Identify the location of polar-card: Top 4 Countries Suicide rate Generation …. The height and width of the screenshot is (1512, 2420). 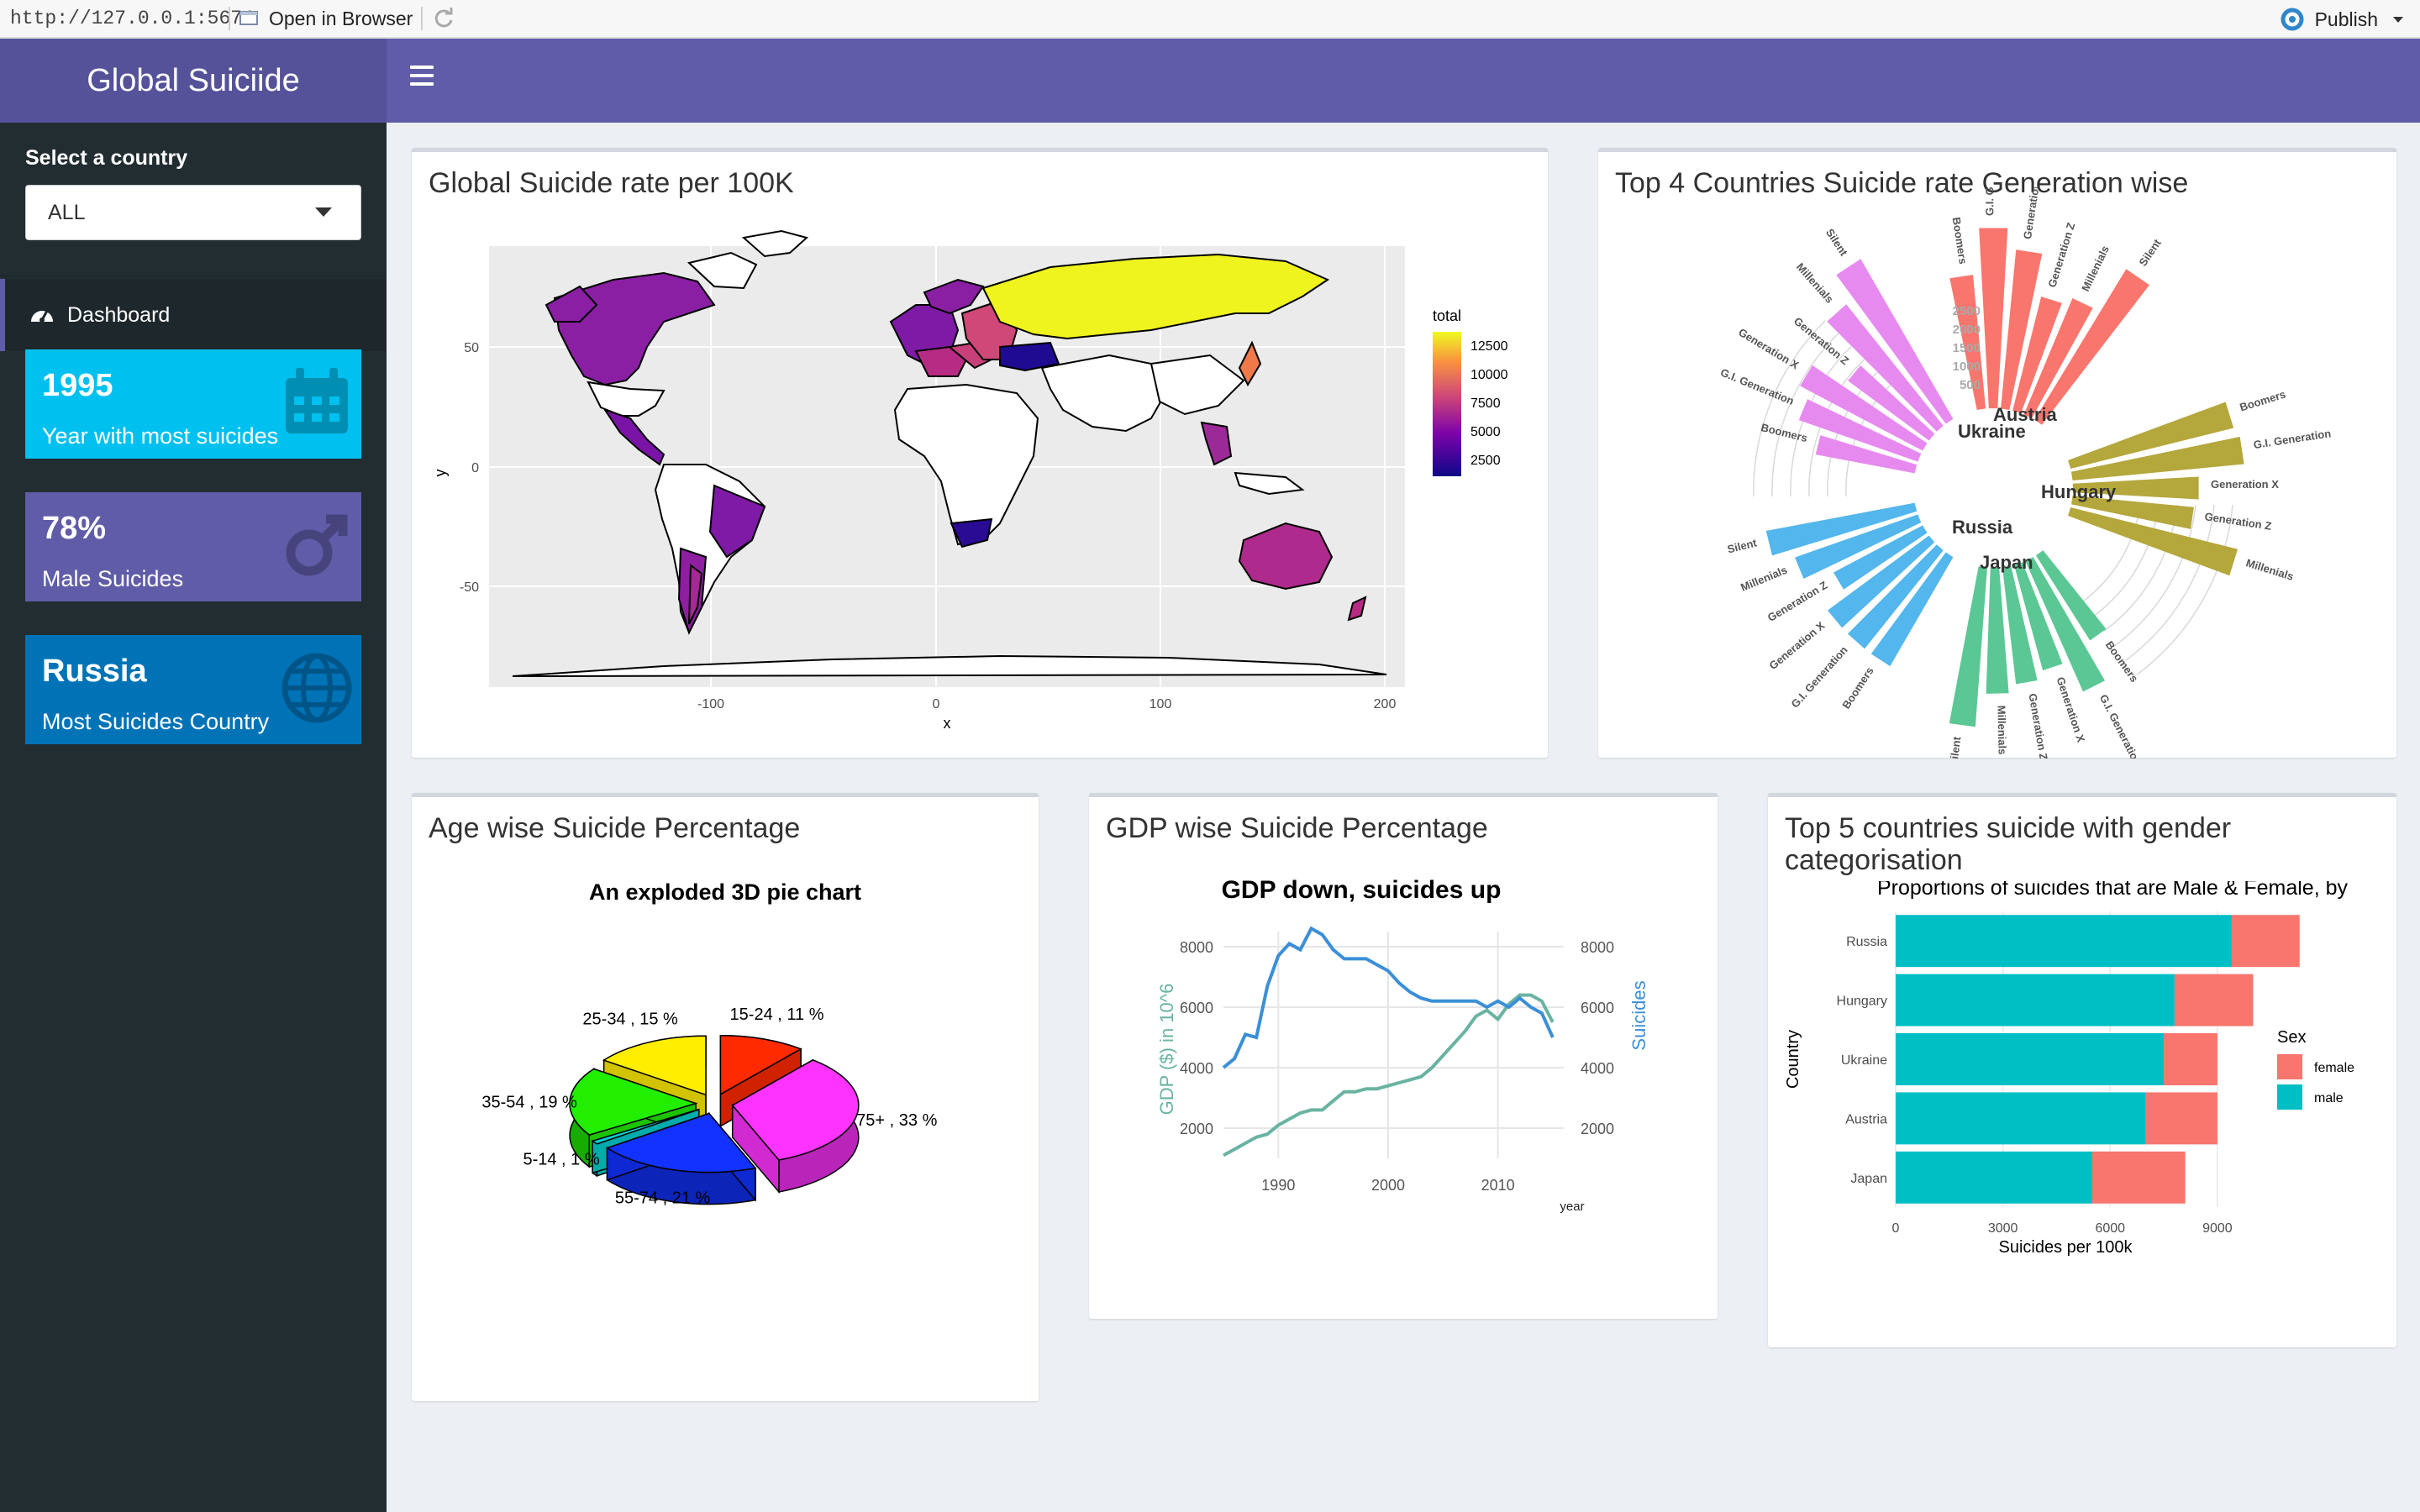
(1997, 453).